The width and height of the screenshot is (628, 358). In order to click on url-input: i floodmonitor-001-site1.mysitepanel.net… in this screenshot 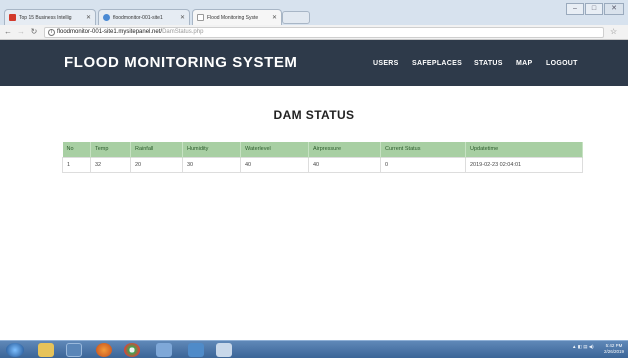, I will do `click(324, 32)`.